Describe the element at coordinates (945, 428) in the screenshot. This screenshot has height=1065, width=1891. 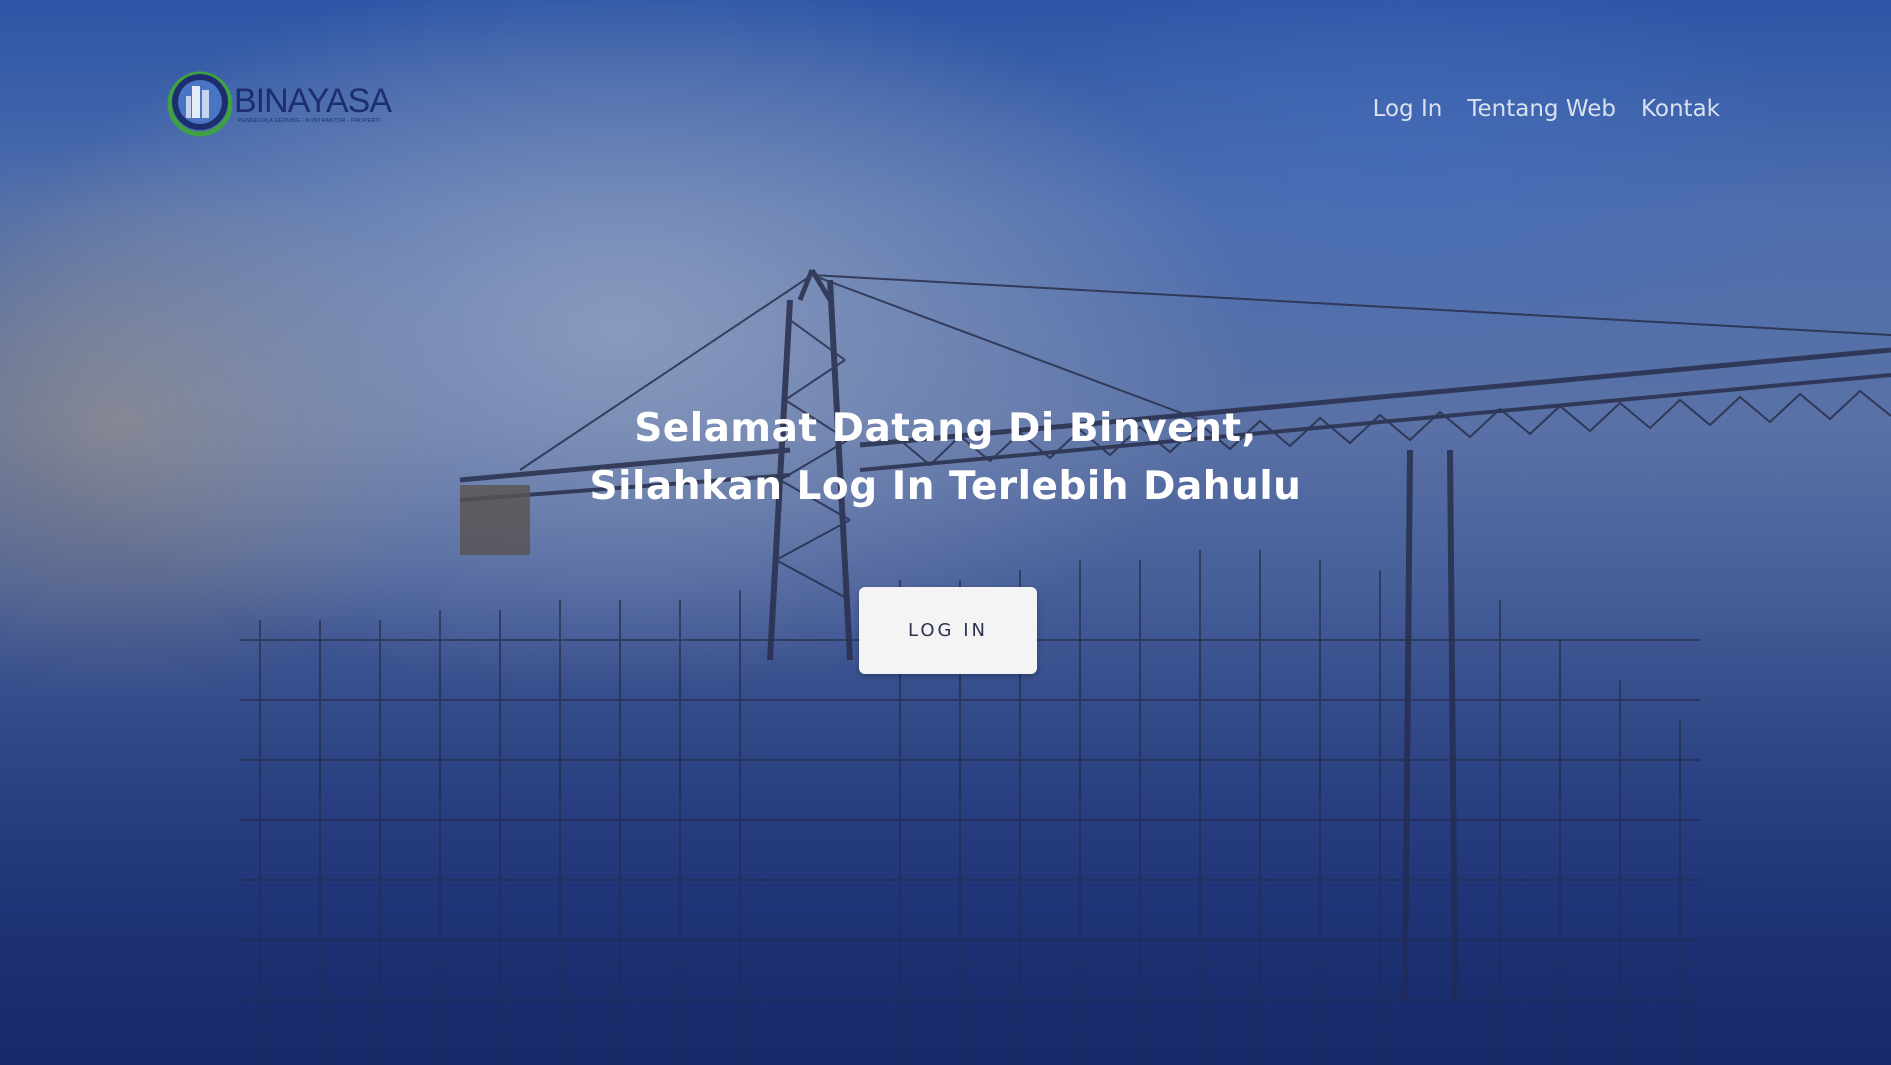
I see `hero-headline-line-1: Selamat Datang Di Binvent,` at that location.